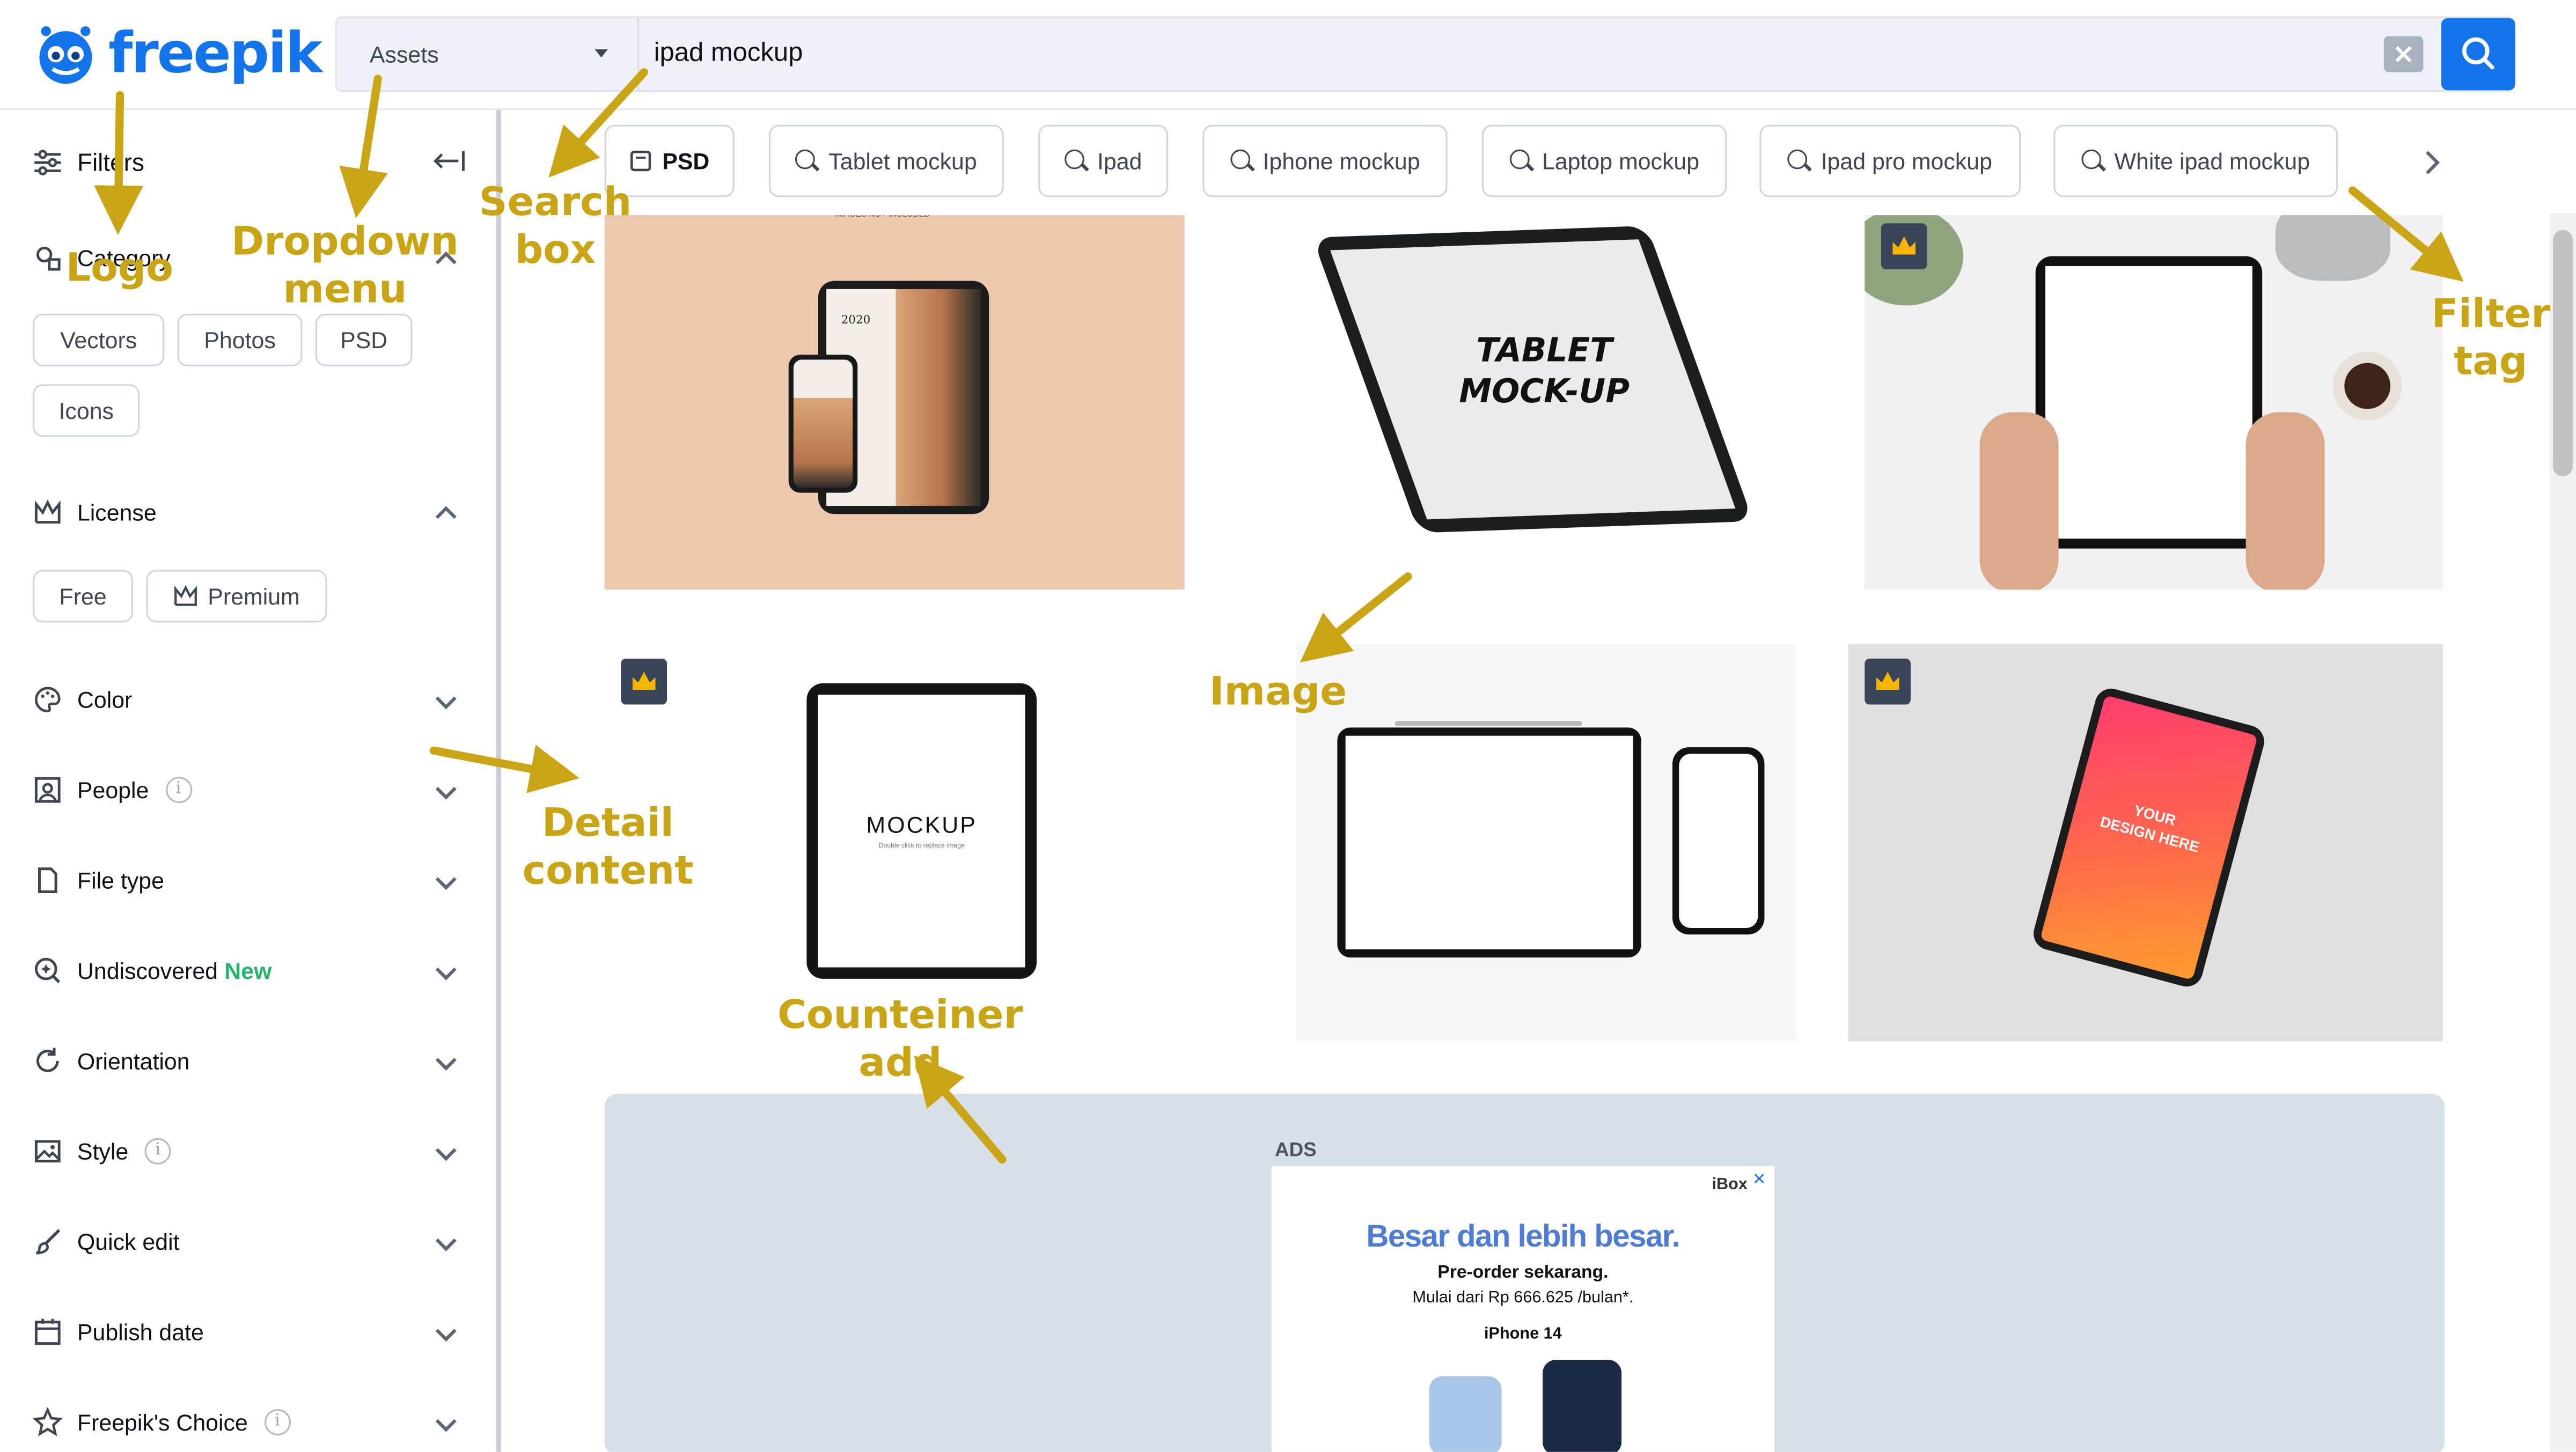  Describe the element at coordinates (555, 226) in the screenshot. I see `annotation-search-box: Search box` at that location.